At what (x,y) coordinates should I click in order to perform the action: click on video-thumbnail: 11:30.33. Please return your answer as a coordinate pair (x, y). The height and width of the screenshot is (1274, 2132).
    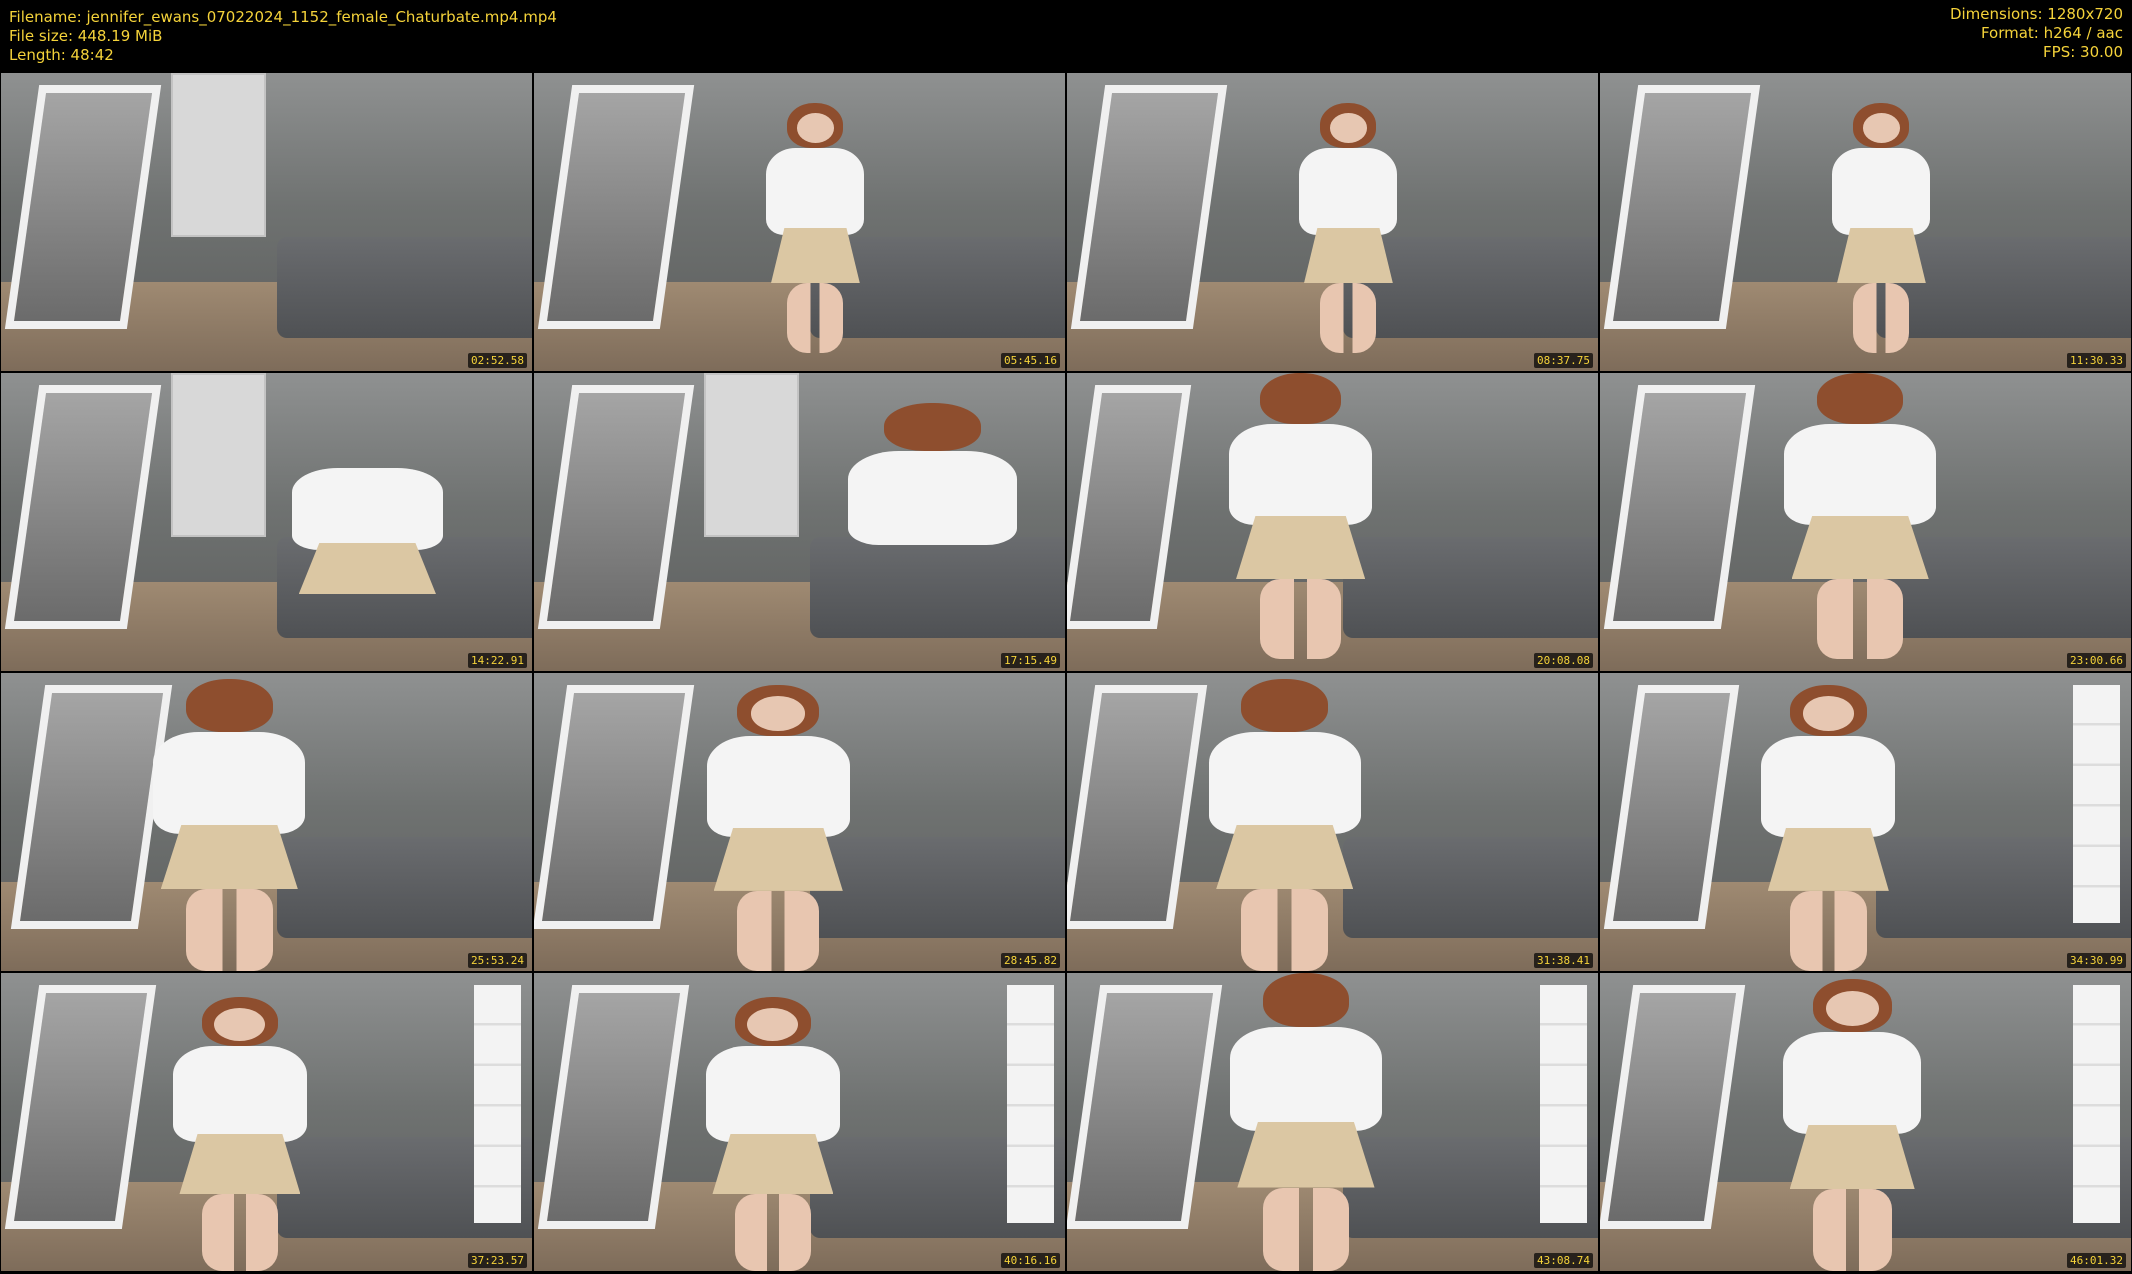
    Looking at the image, I should click on (1865, 222).